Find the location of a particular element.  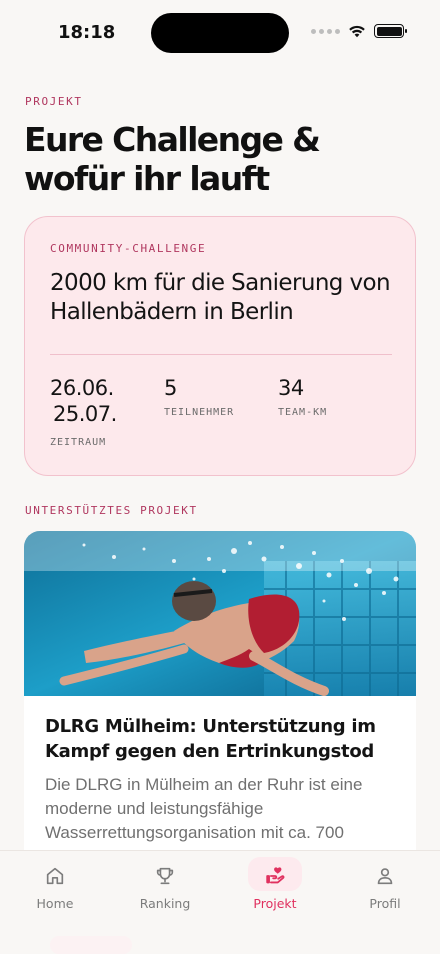

tab-ranking: Ranking is located at coordinates (165, 887).